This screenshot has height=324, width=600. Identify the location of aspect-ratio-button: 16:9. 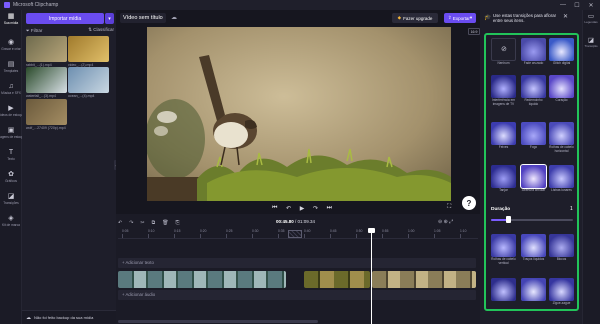
(474, 31).